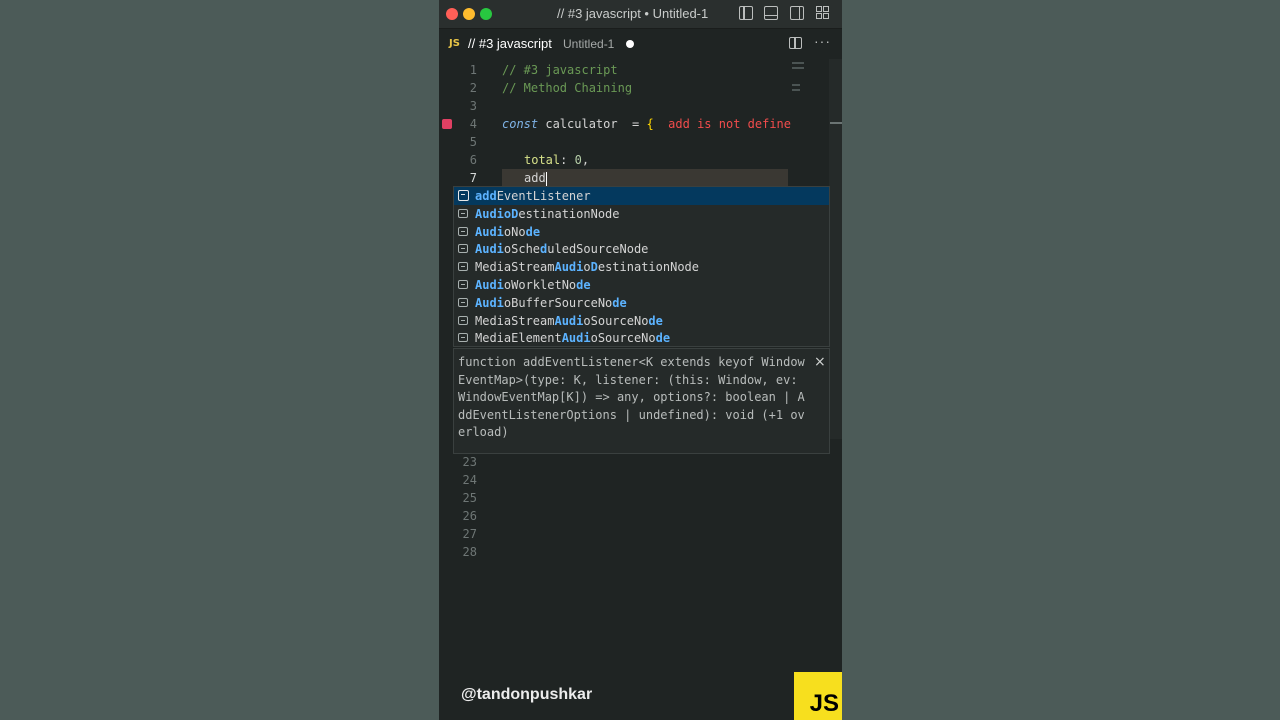  What do you see at coordinates (473, 142) in the screenshot?
I see `line-number: 5` at bounding box center [473, 142].